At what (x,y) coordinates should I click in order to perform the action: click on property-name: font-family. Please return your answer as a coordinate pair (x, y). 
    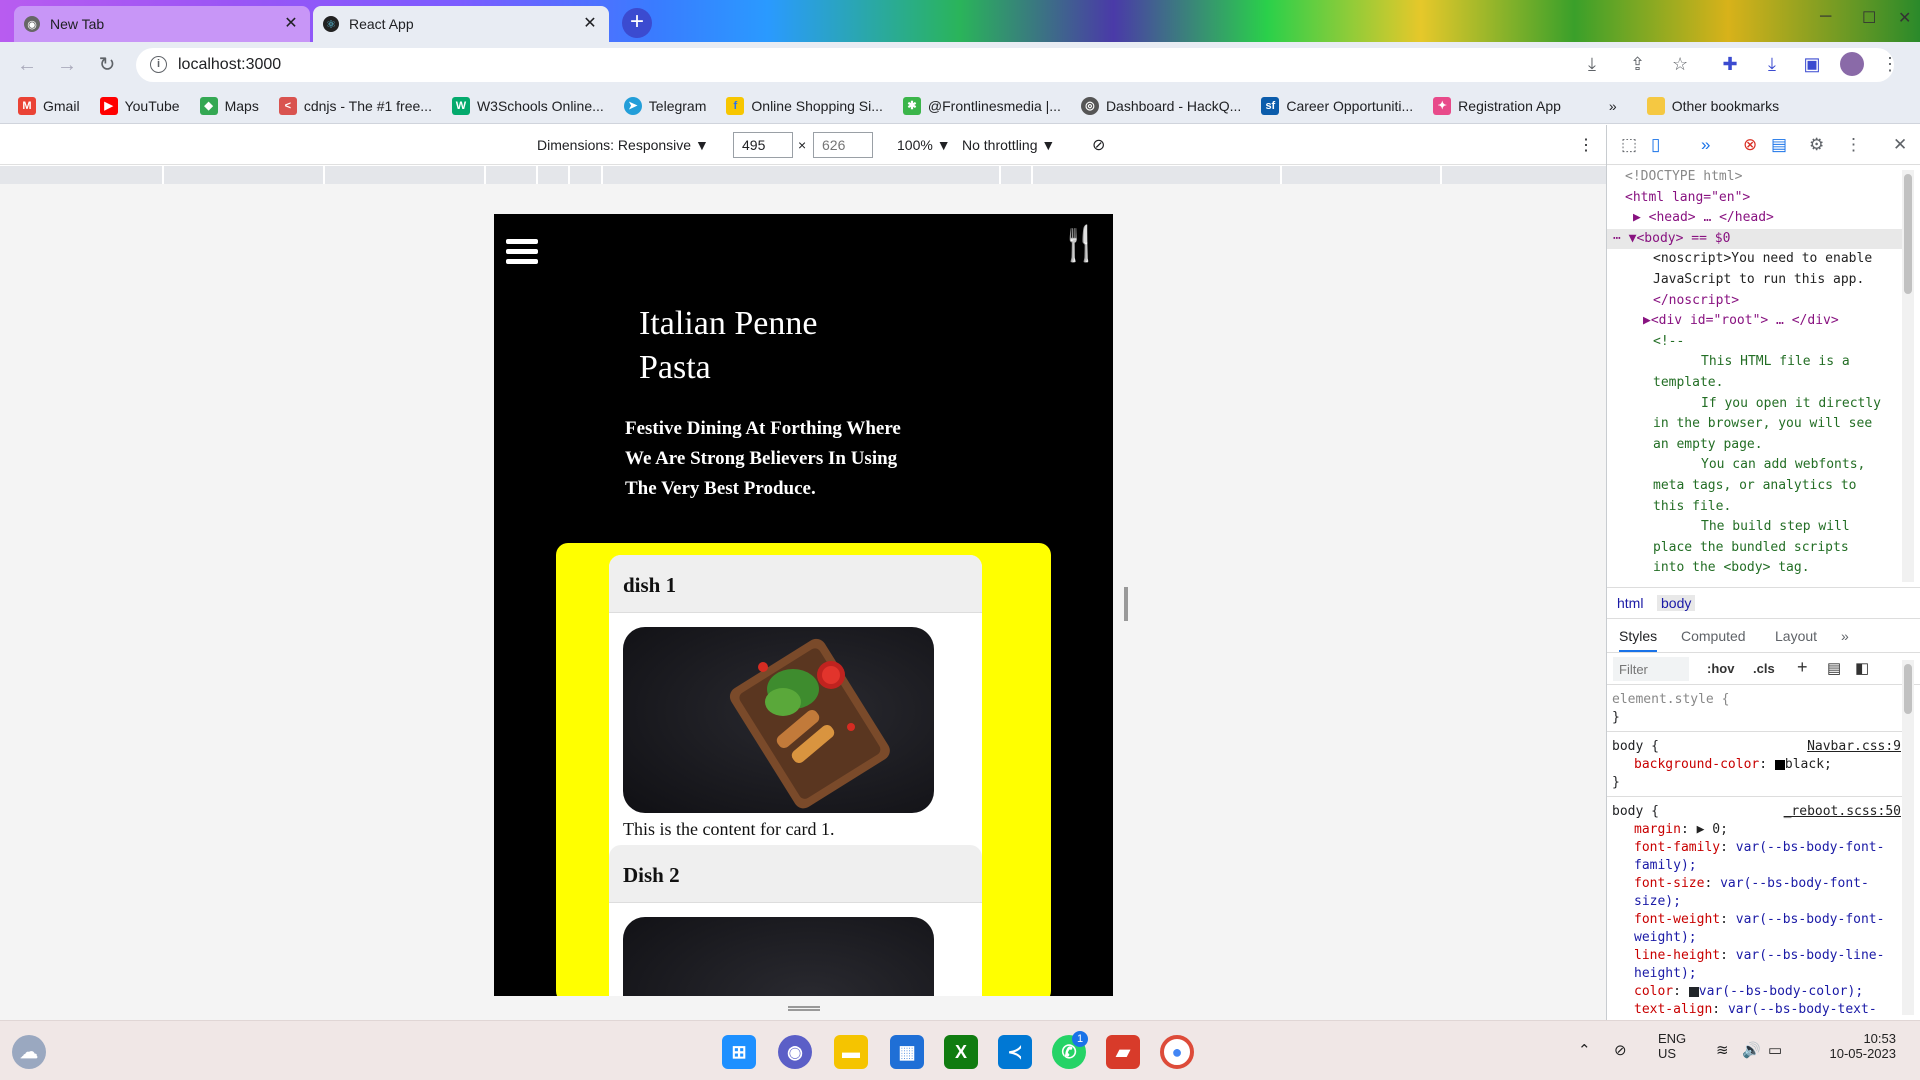
    Looking at the image, I should click on (1677, 847).